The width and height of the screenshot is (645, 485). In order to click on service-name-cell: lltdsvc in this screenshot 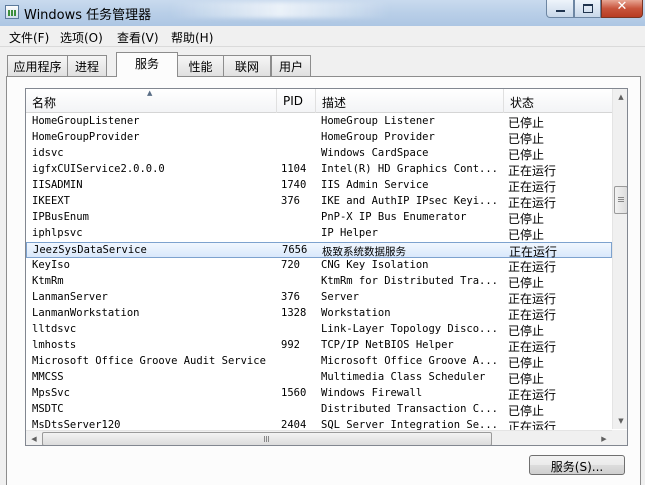, I will do `click(54, 329)`.